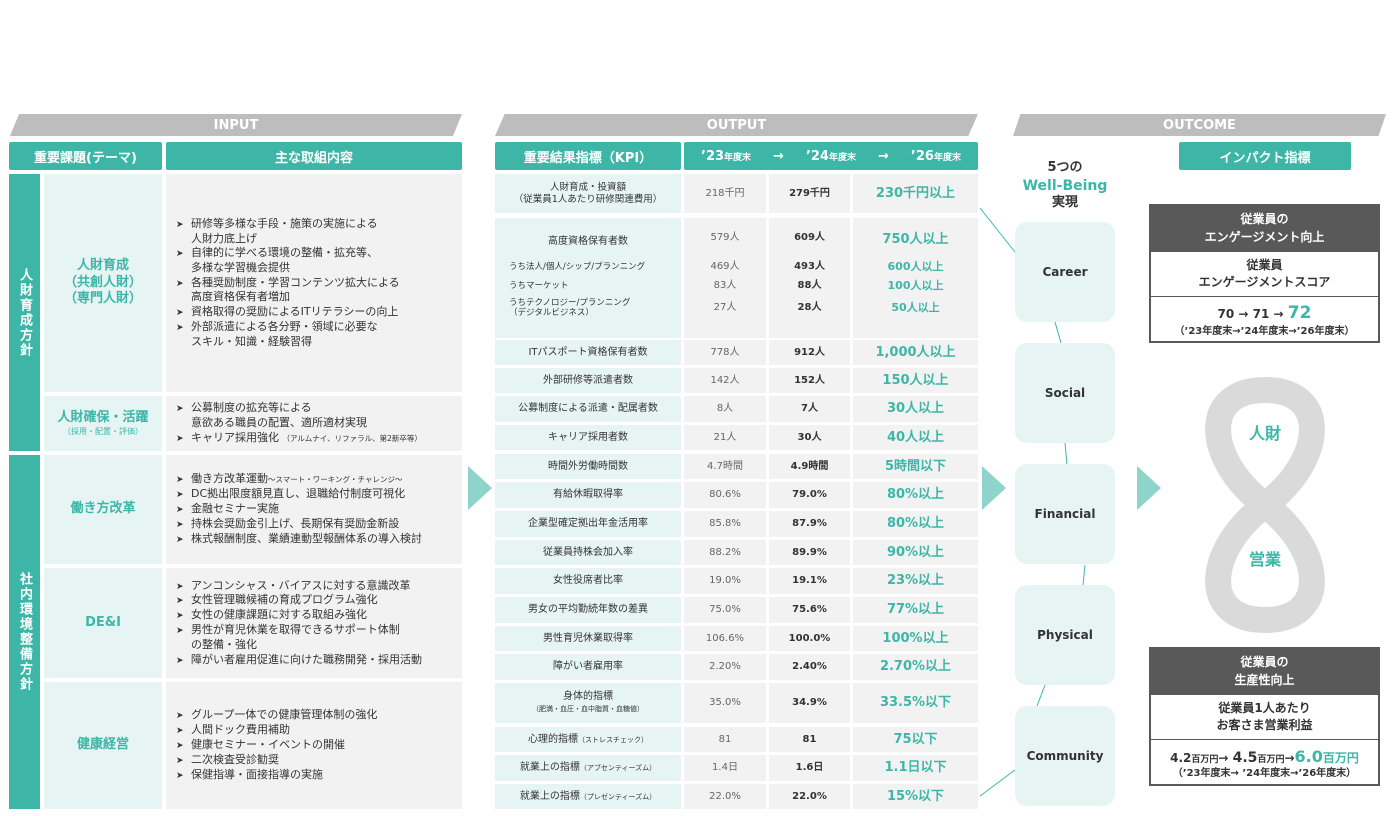  I want to click on kpi-name: 男女の平均勤続年数の差異, so click(588, 610).